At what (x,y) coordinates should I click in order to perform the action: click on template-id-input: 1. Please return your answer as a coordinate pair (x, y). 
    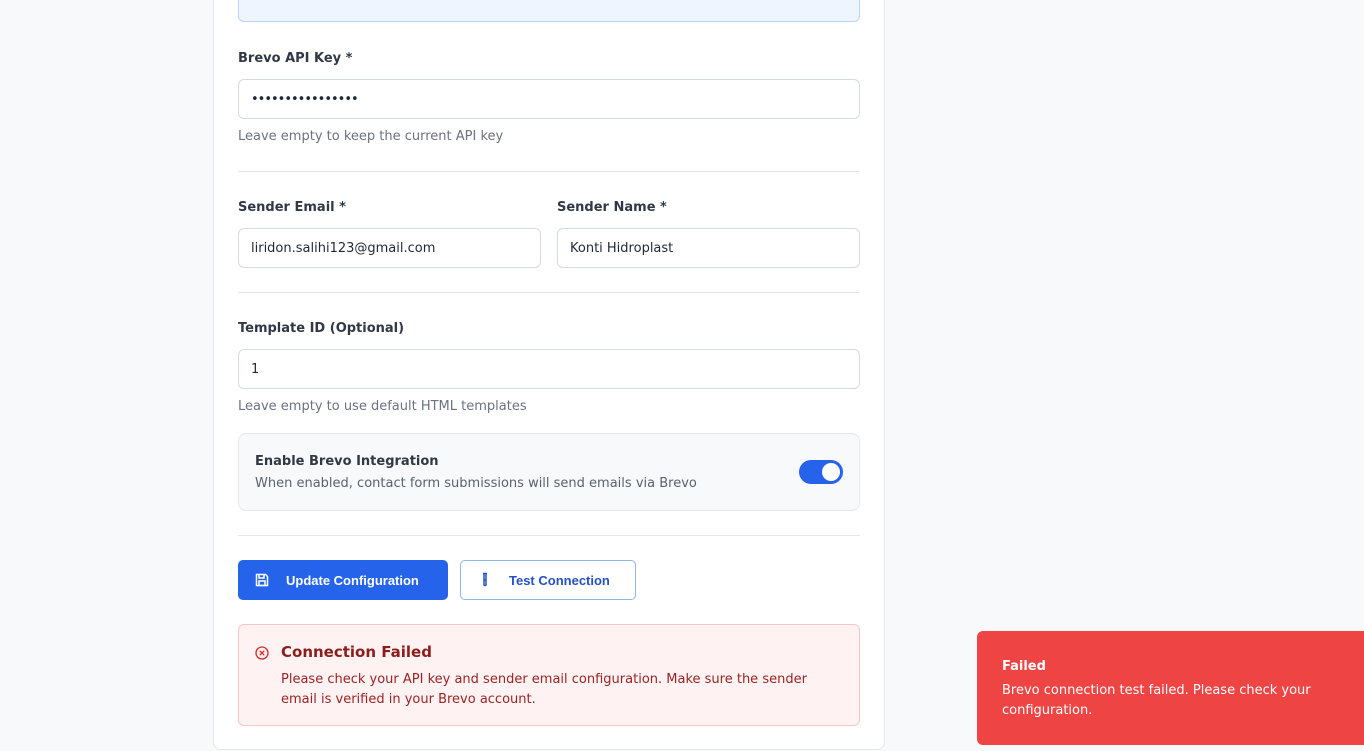
    Looking at the image, I should click on (549, 369).